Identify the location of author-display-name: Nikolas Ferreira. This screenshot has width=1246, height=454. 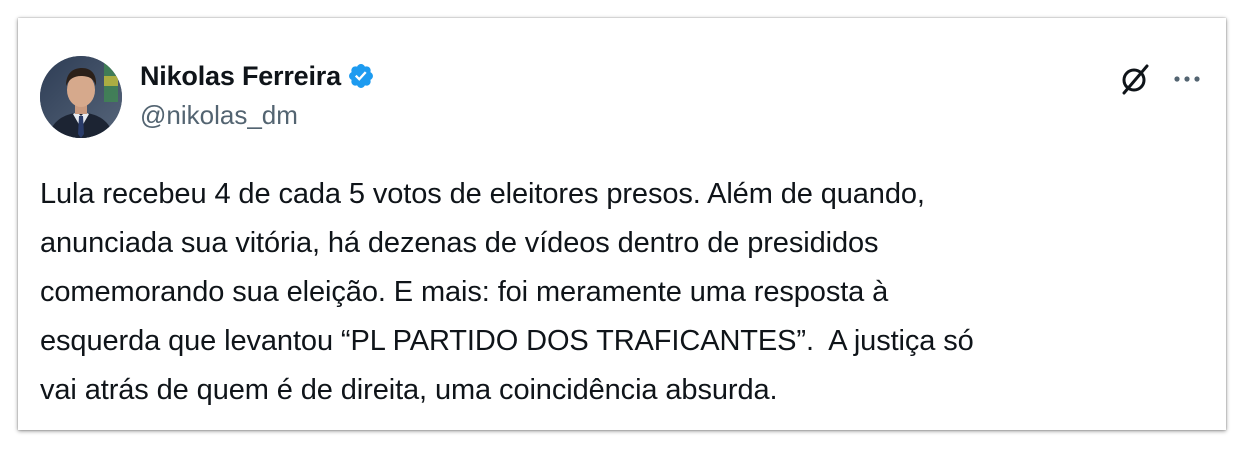
(240, 76).